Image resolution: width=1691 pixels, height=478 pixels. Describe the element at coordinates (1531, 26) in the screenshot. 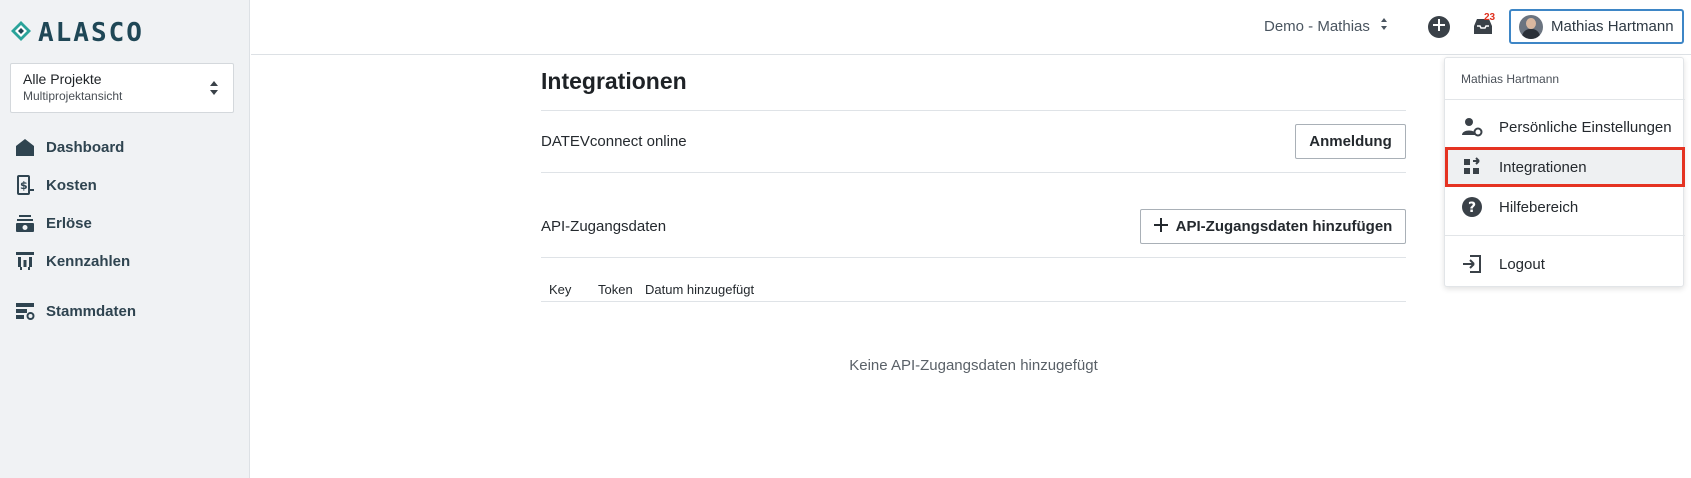

I see `avatar` at that location.